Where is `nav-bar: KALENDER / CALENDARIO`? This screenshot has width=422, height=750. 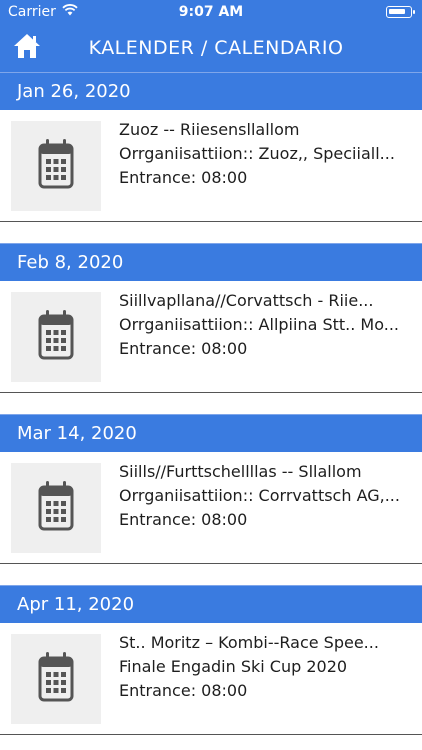
nav-bar: KALENDER / CALENDARIO is located at coordinates (211, 48).